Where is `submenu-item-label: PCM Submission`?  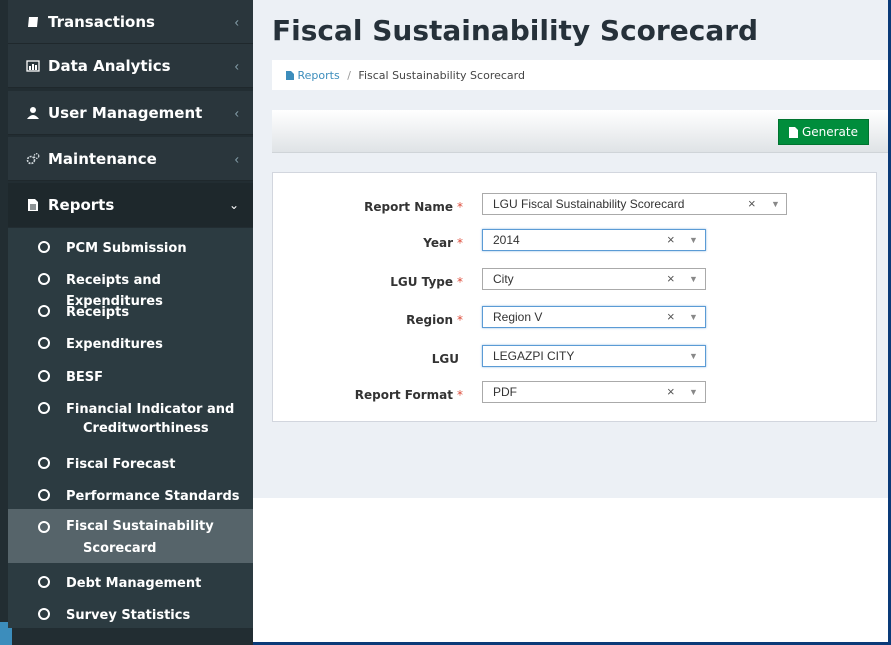
submenu-item-label: PCM Submission is located at coordinates (126, 248).